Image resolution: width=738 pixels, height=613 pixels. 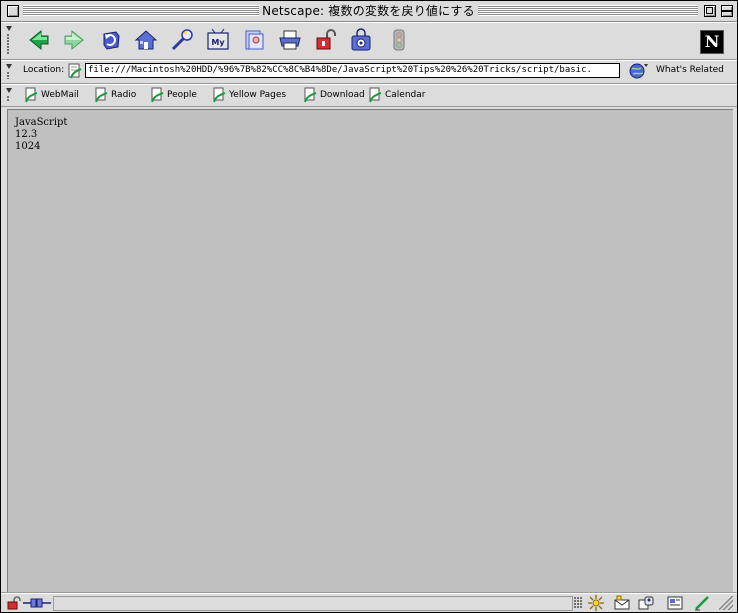 I want to click on stop-icon, so click(x=399, y=40).